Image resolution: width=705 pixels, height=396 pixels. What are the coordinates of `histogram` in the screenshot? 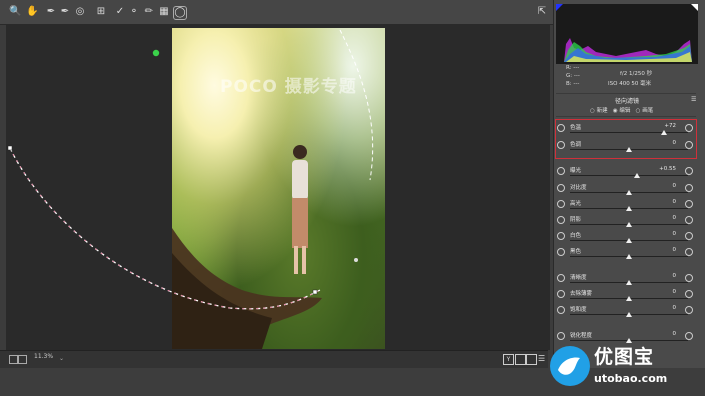 It's located at (627, 34).